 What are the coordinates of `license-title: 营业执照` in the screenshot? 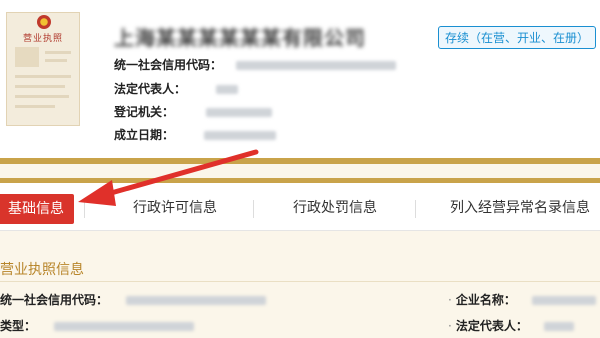 It's located at (42, 39).